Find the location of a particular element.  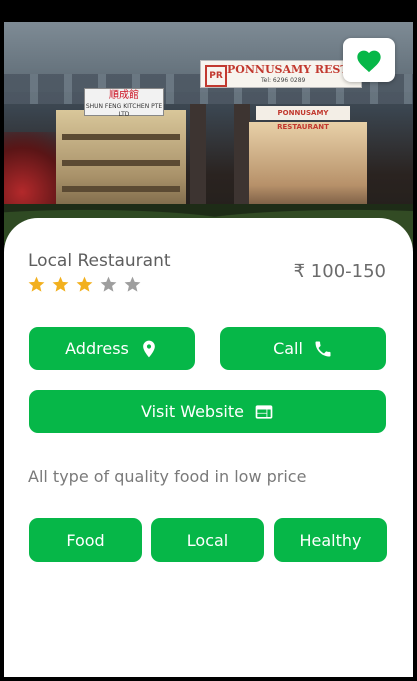

phone-icon is located at coordinates (323, 348).